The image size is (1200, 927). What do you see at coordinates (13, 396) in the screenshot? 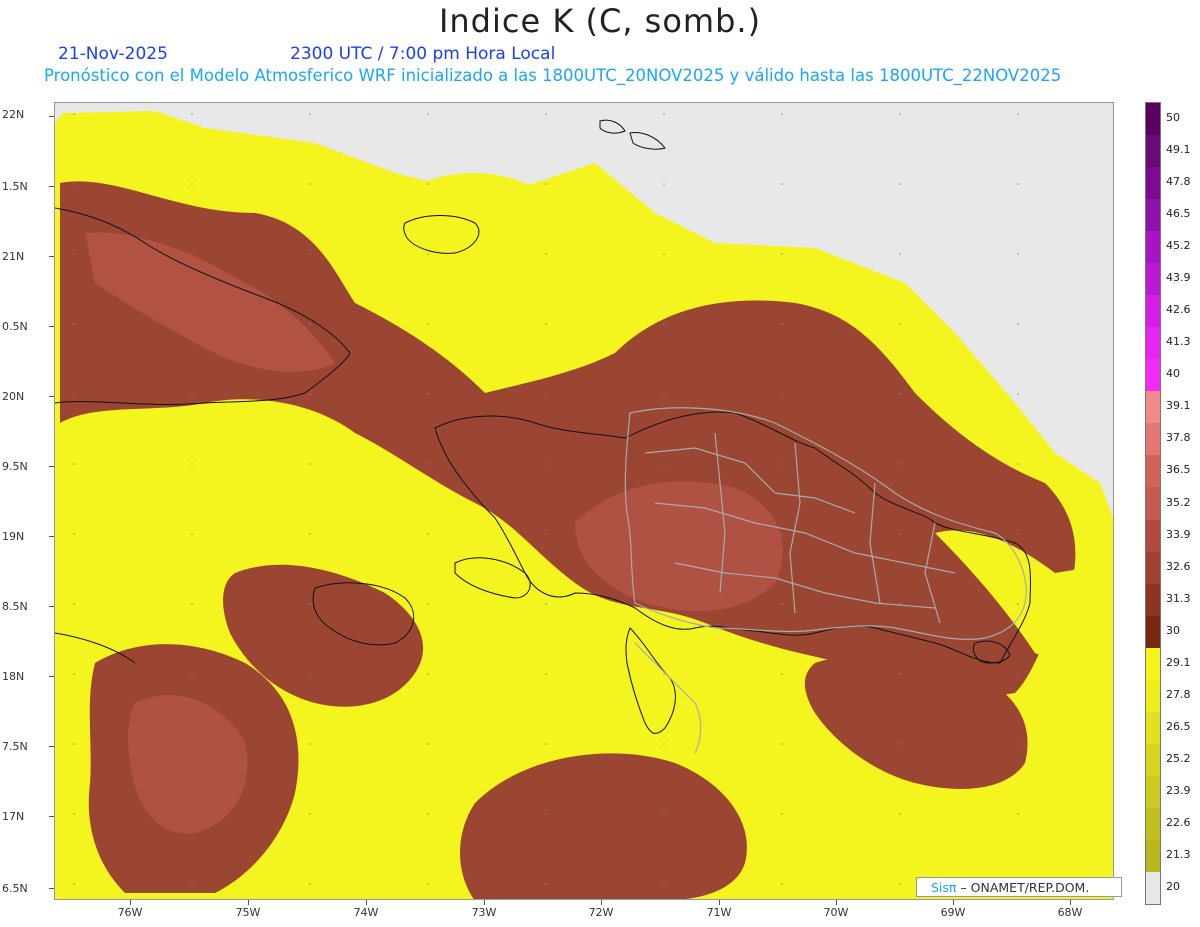
I see `lat-label-5: 20N` at bounding box center [13, 396].